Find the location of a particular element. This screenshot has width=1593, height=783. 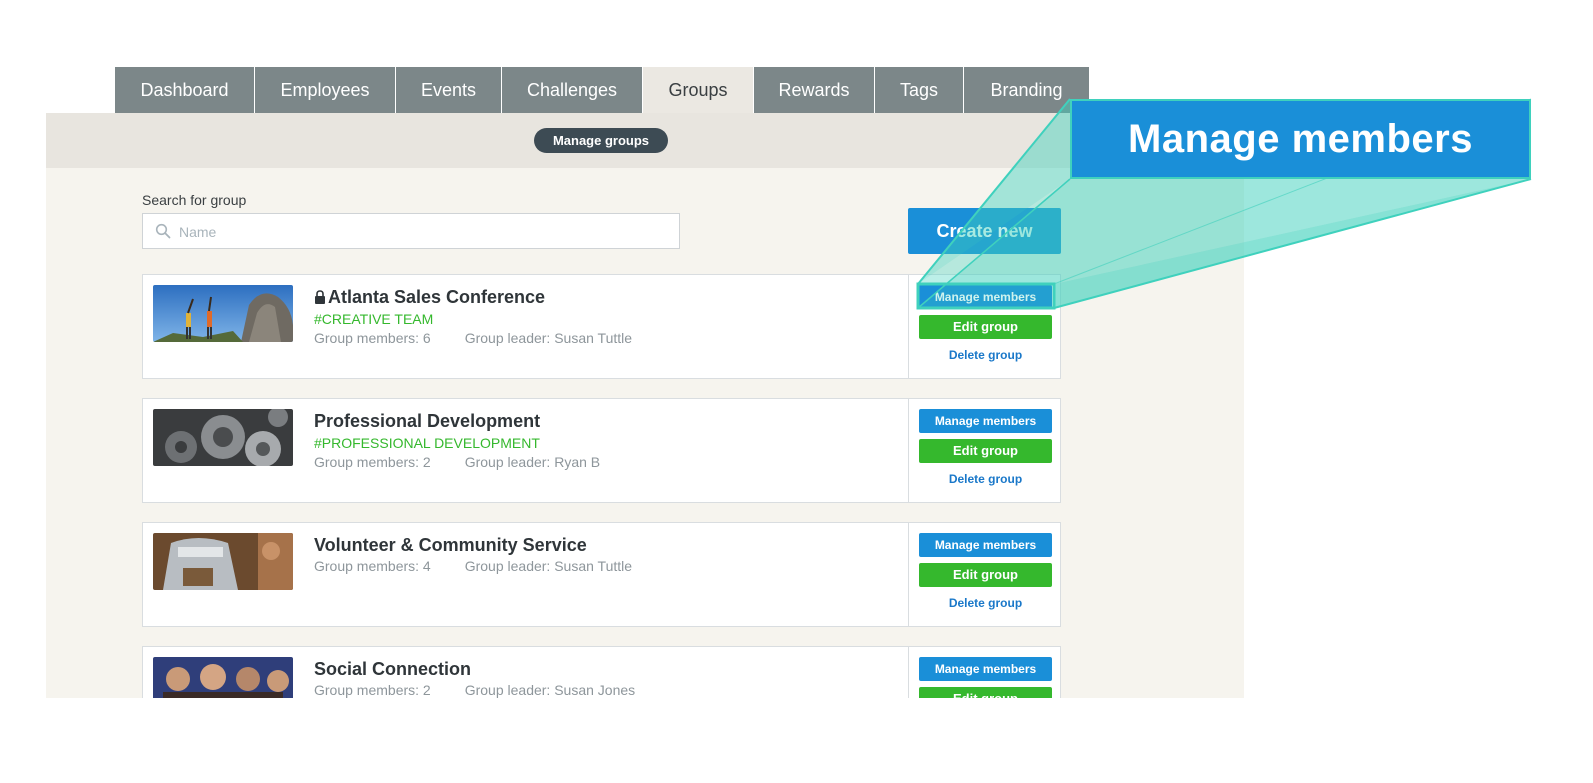

group-title: Volunteer & Community Service is located at coordinates (450, 545).